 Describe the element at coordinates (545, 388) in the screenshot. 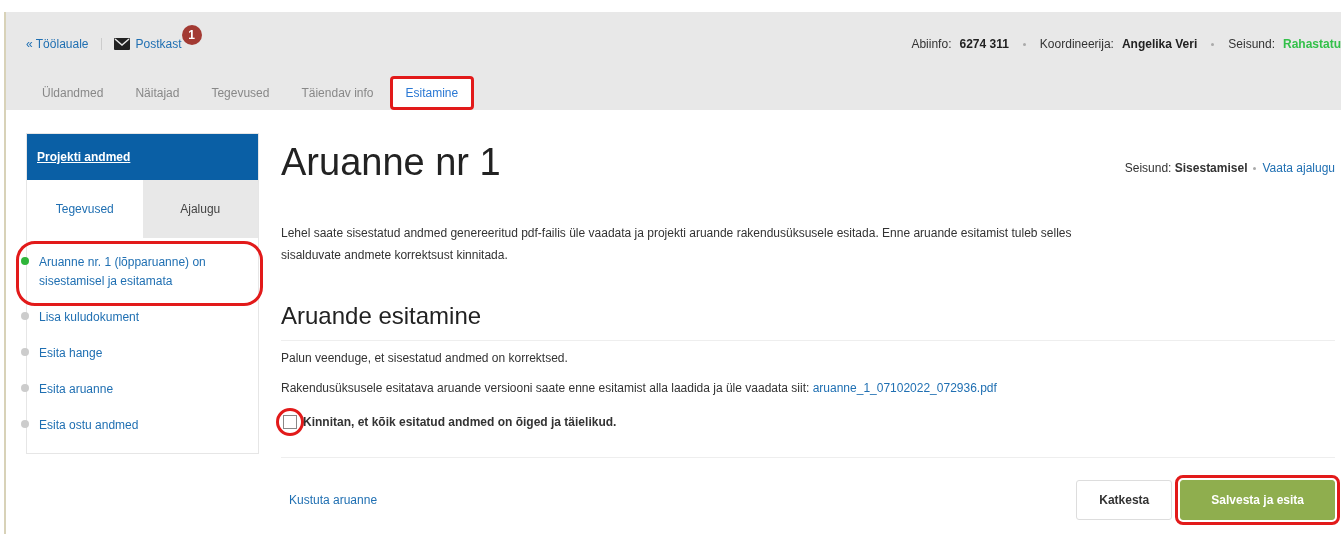

I see `download-text: Rakendusüksusele esitatava aruande versiooni saate enne esitamist alla laadida ja üle vaadata siit:` at that location.